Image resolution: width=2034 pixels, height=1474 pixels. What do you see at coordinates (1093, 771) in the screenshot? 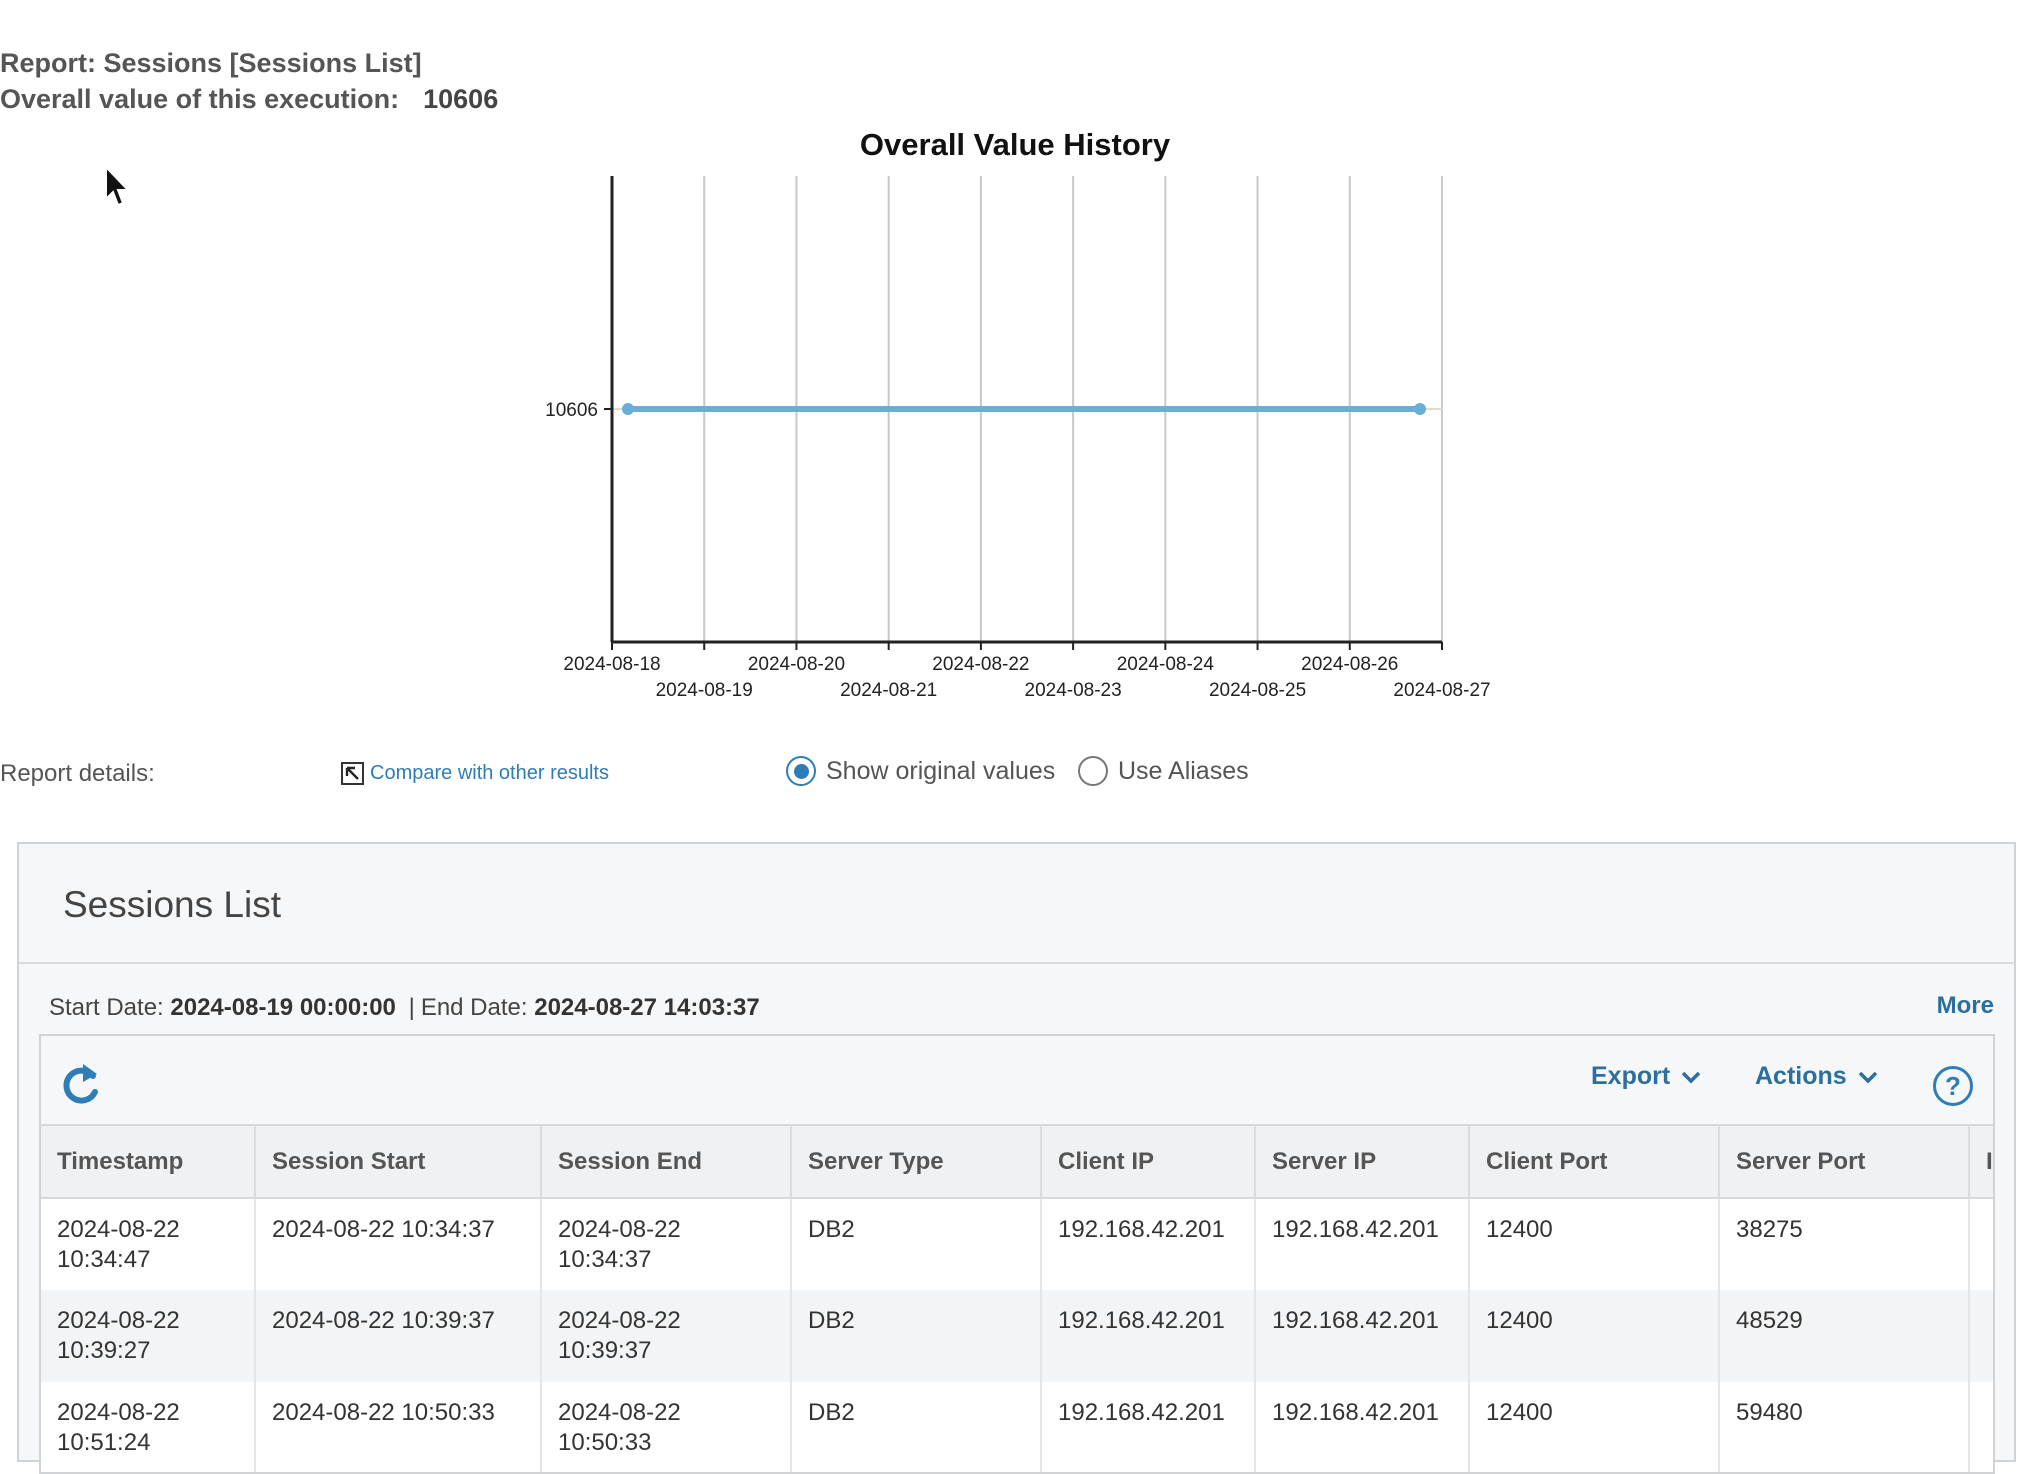
I see `radio-button-icon` at bounding box center [1093, 771].